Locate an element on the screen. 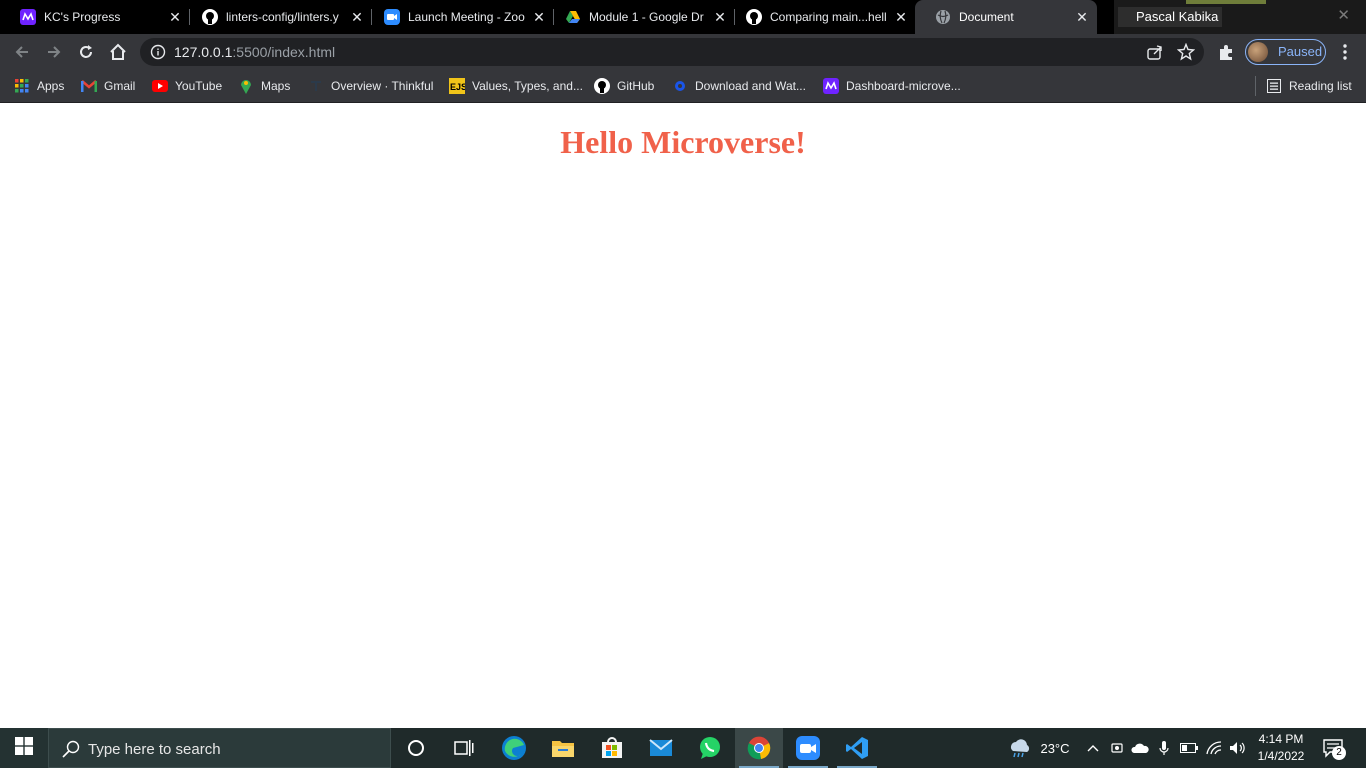 This screenshot has height=768, width=1366. bookmark-gmail: Gmail is located at coordinates (108, 86).